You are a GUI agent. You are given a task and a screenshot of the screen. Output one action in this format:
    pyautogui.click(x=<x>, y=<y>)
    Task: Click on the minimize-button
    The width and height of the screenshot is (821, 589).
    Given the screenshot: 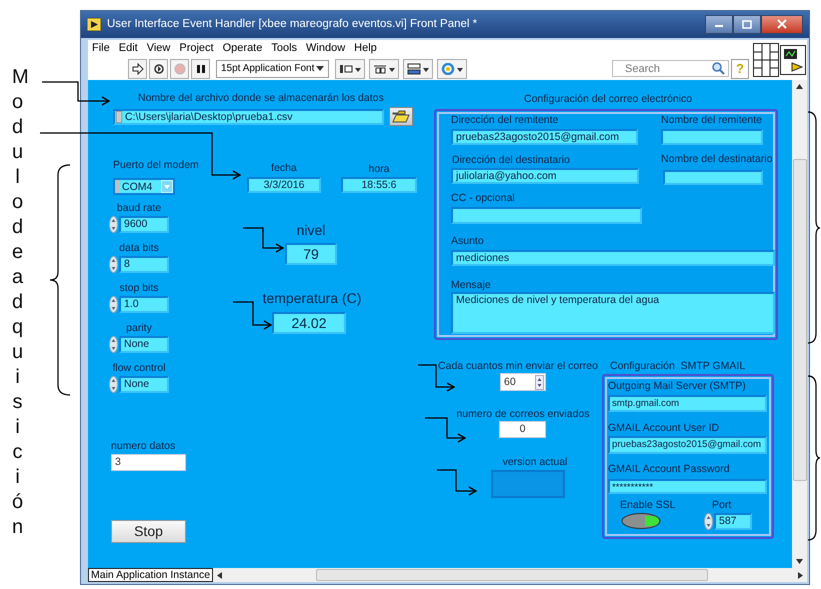 What is the action you would take?
    pyautogui.click(x=719, y=24)
    